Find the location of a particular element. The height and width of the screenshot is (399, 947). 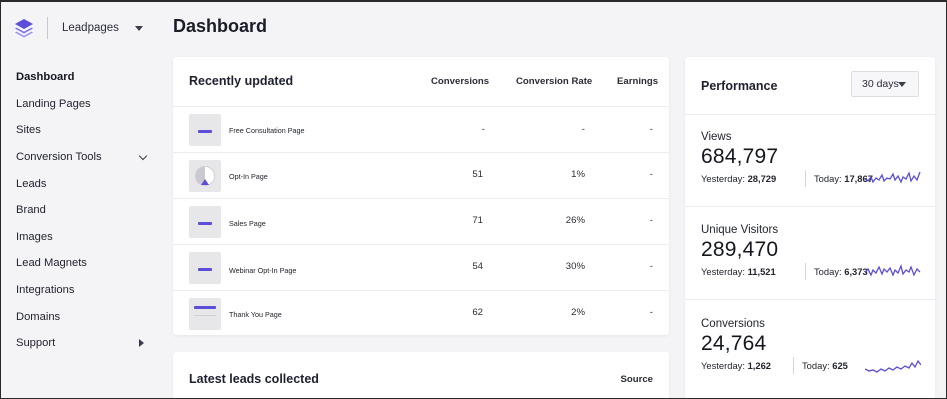

sidebar-item-brand: Brand is located at coordinates (83, 210).